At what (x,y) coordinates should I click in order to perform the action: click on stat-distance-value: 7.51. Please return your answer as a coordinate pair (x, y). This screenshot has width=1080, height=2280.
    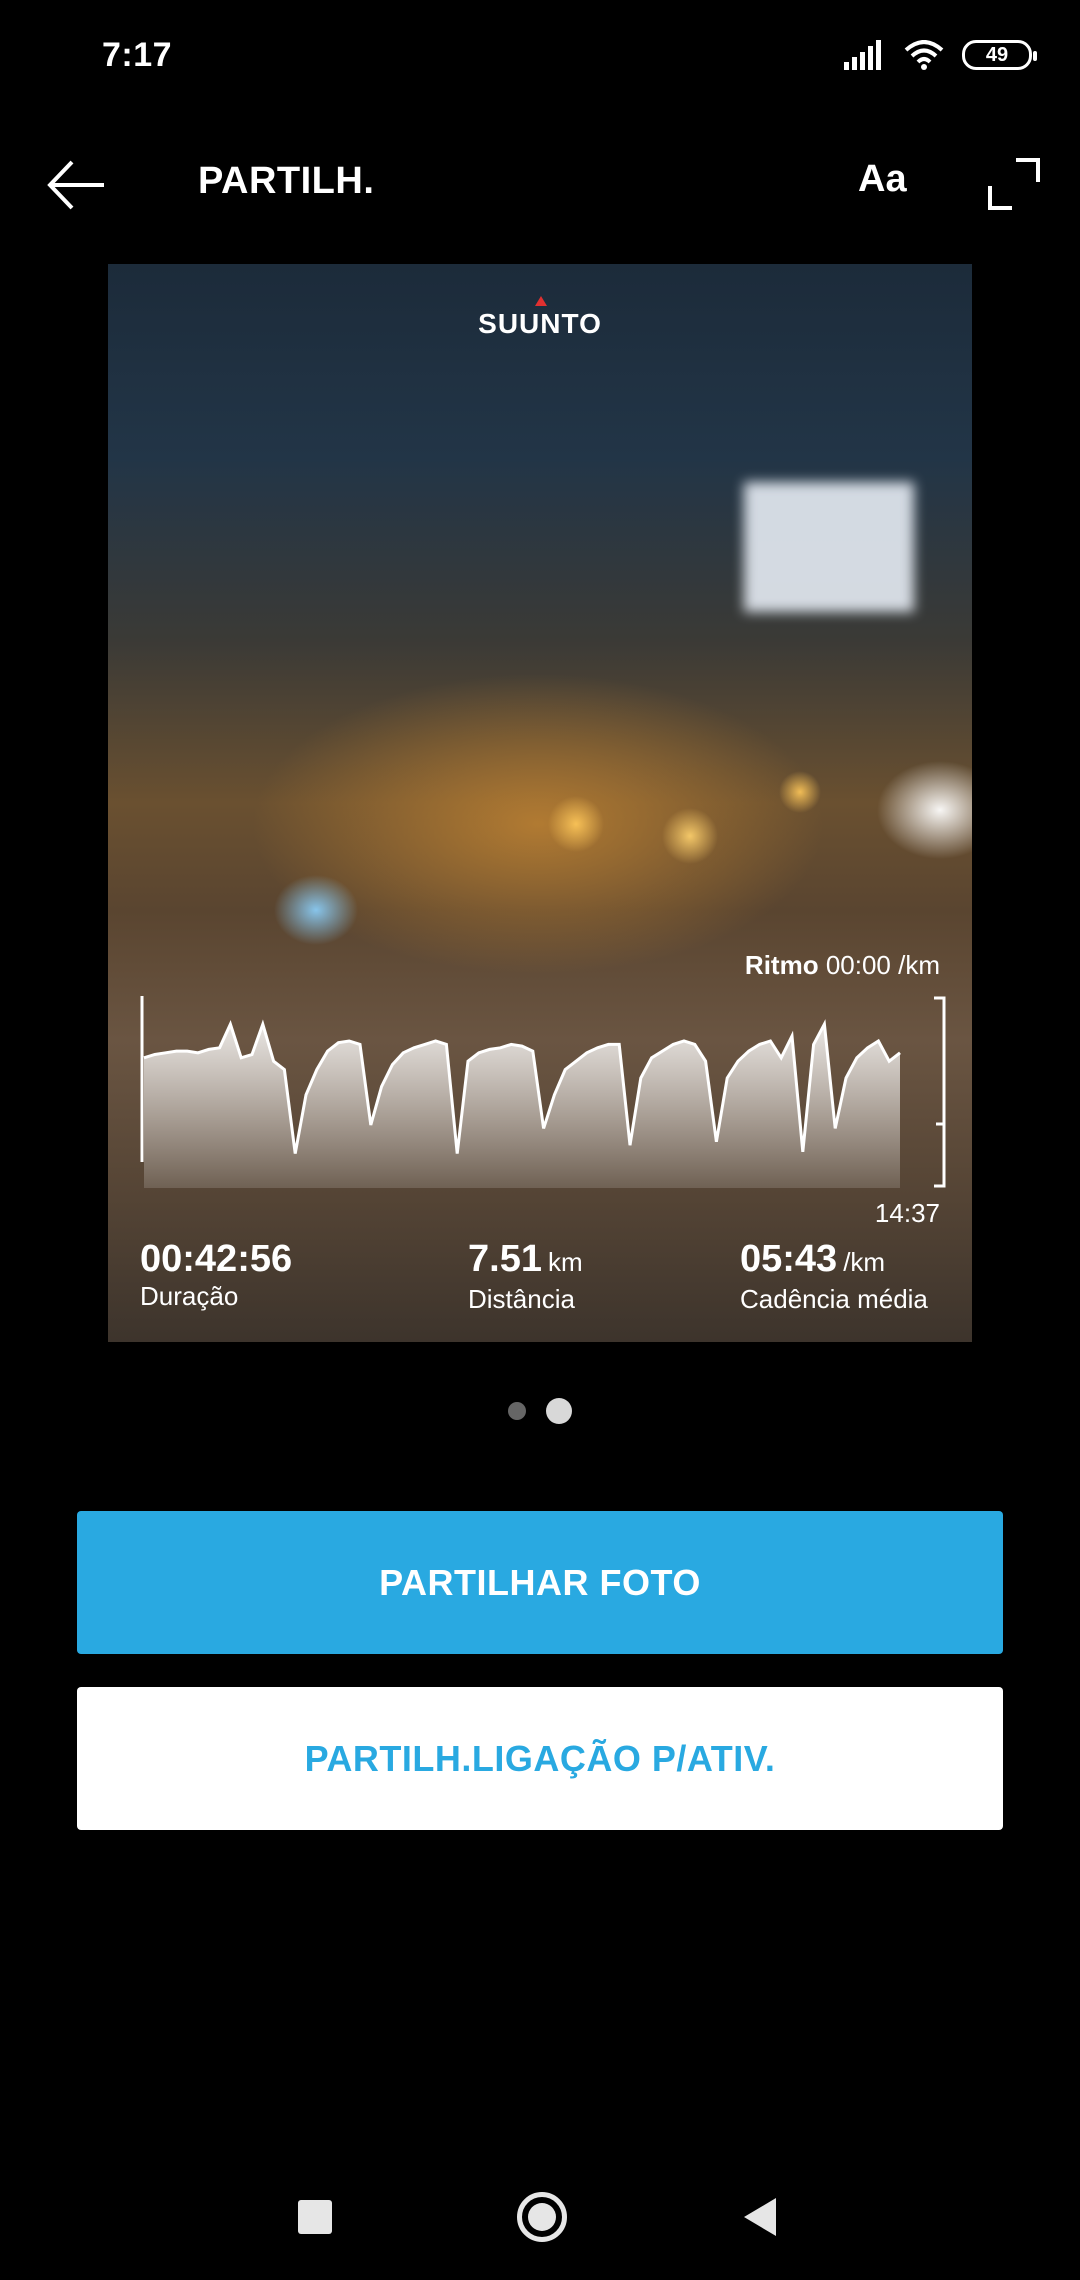
    Looking at the image, I should click on (505, 1259).